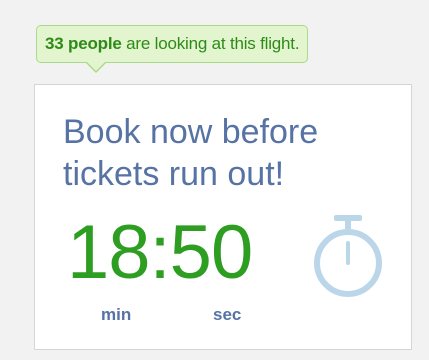 This screenshot has width=429, height=360. What do you see at coordinates (211, 252) in the screenshot?
I see `timer-seconds: 50` at bounding box center [211, 252].